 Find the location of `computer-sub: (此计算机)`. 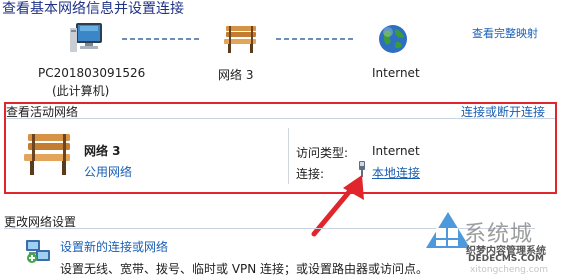

computer-sub: (此计算机) is located at coordinates (81, 91).